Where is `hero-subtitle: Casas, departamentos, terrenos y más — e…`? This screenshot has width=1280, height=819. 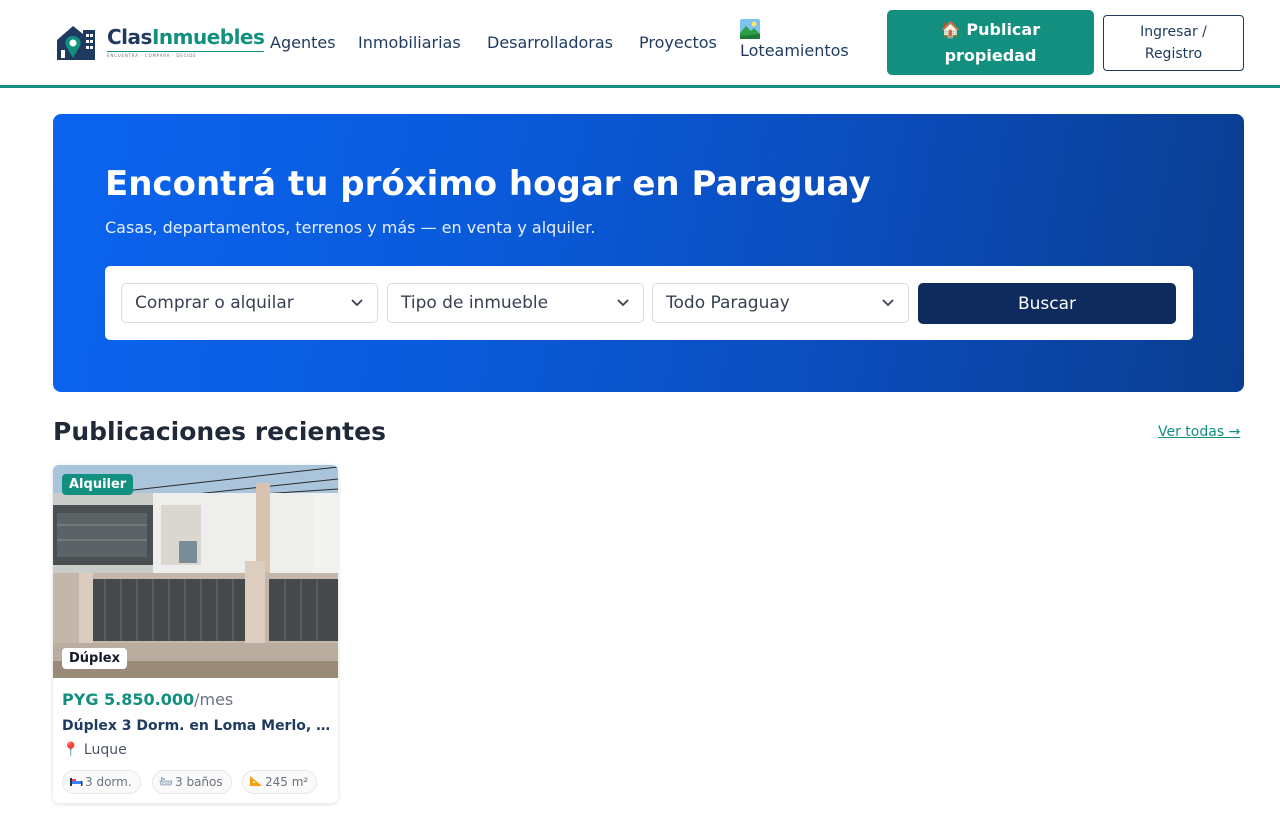 hero-subtitle: Casas, departamentos, terrenos y más — e… is located at coordinates (350, 227).